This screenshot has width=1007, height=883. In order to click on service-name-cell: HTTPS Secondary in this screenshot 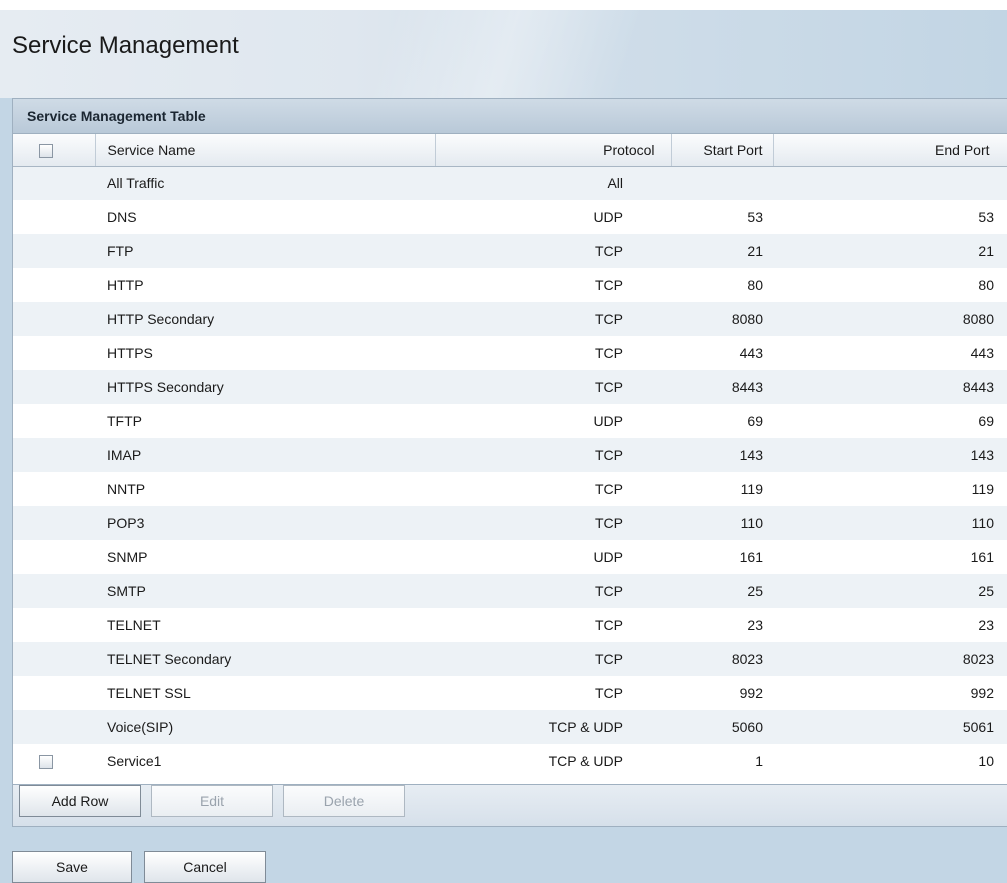, I will do `click(165, 387)`.